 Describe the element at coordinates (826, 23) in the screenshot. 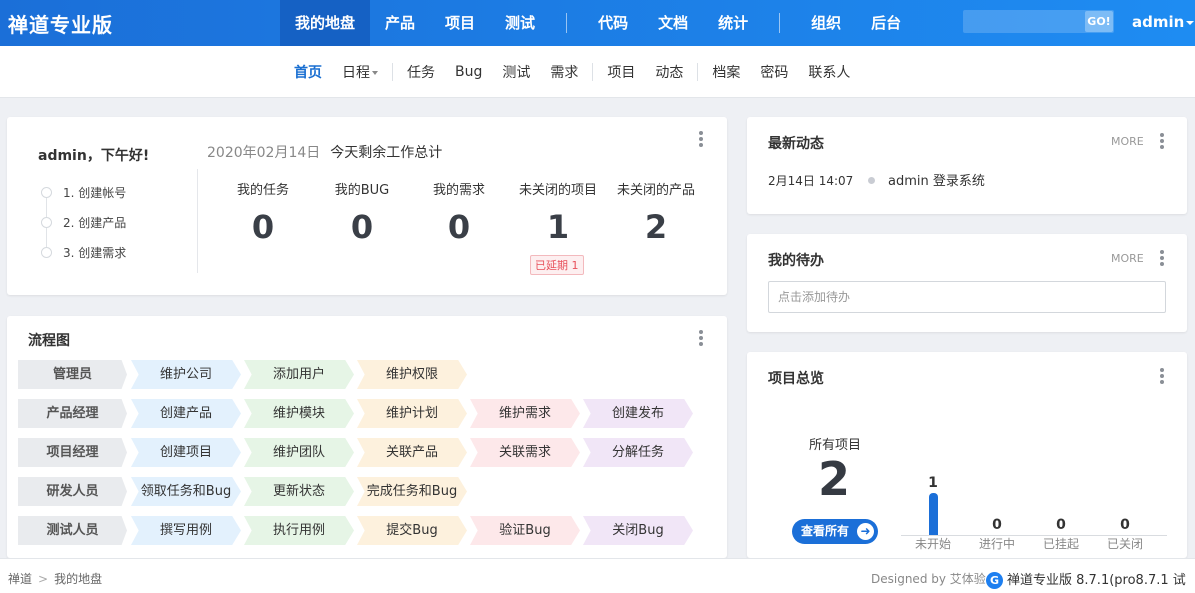

I see `nav-company: 组织` at that location.